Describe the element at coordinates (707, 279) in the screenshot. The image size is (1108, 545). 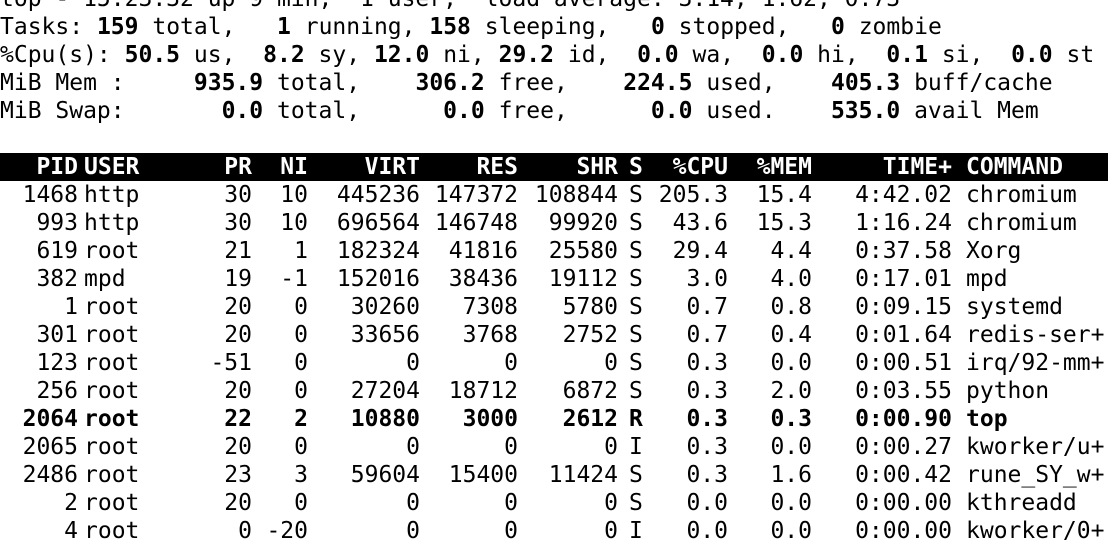
I see `process-cpu: 3.0` at that location.